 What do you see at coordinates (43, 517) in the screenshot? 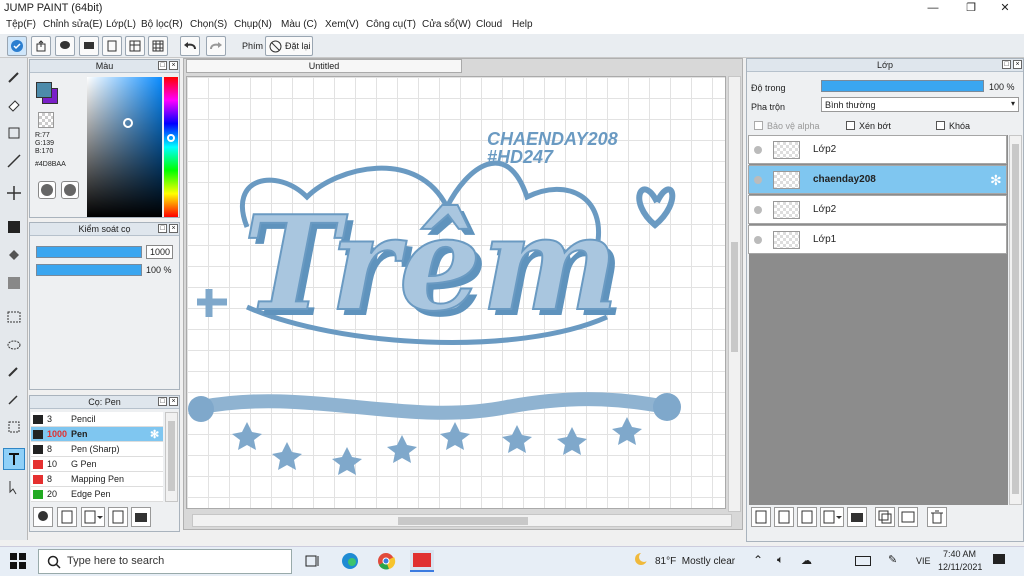
I see `brush-add-icon` at bounding box center [43, 517].